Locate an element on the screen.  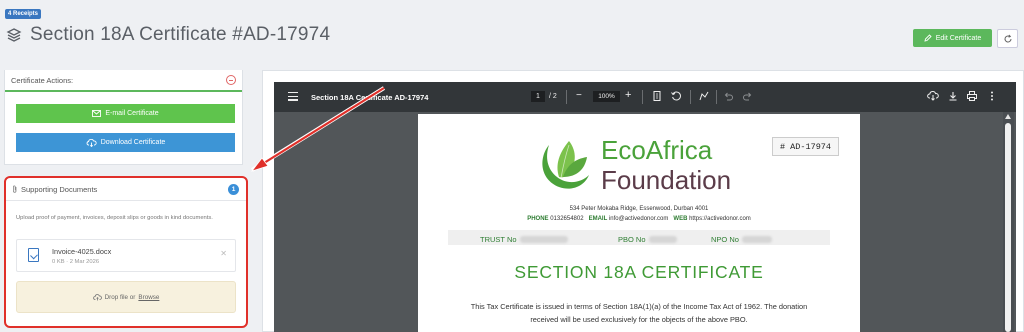
refresh-button is located at coordinates (1007, 38).